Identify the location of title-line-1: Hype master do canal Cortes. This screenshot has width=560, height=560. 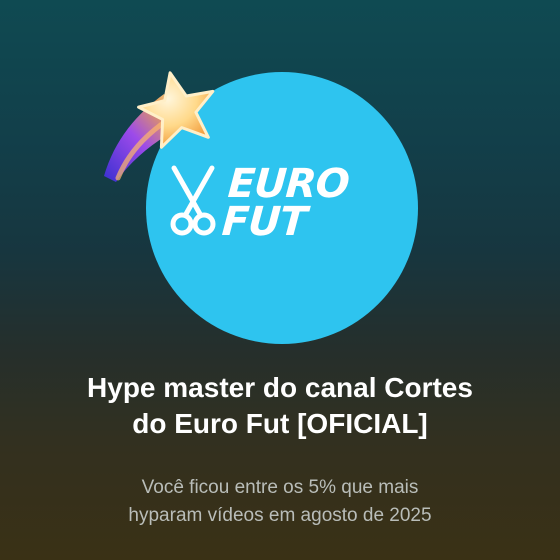
(280, 387).